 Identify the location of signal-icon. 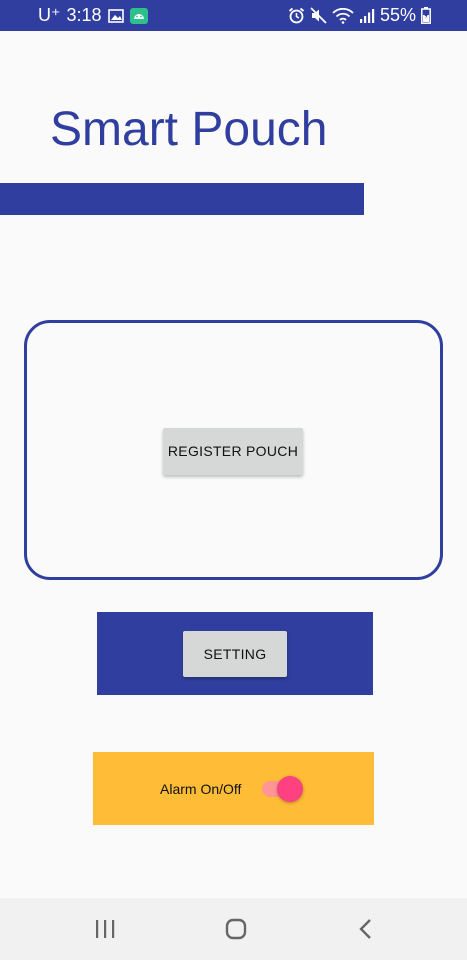
(367, 15).